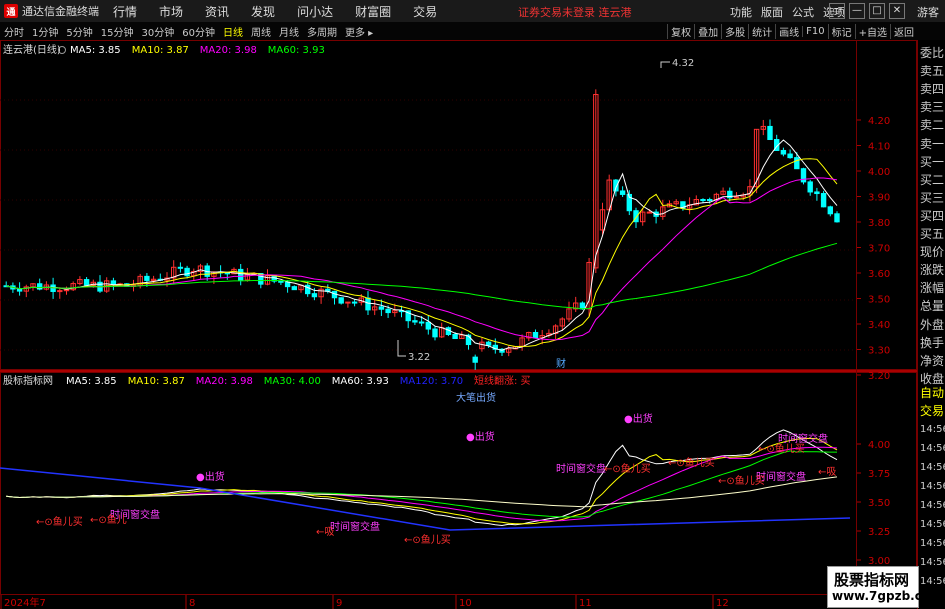  What do you see at coordinates (932, 562) in the screenshot?
I see `tick-time-7: 14:56` at bounding box center [932, 562].